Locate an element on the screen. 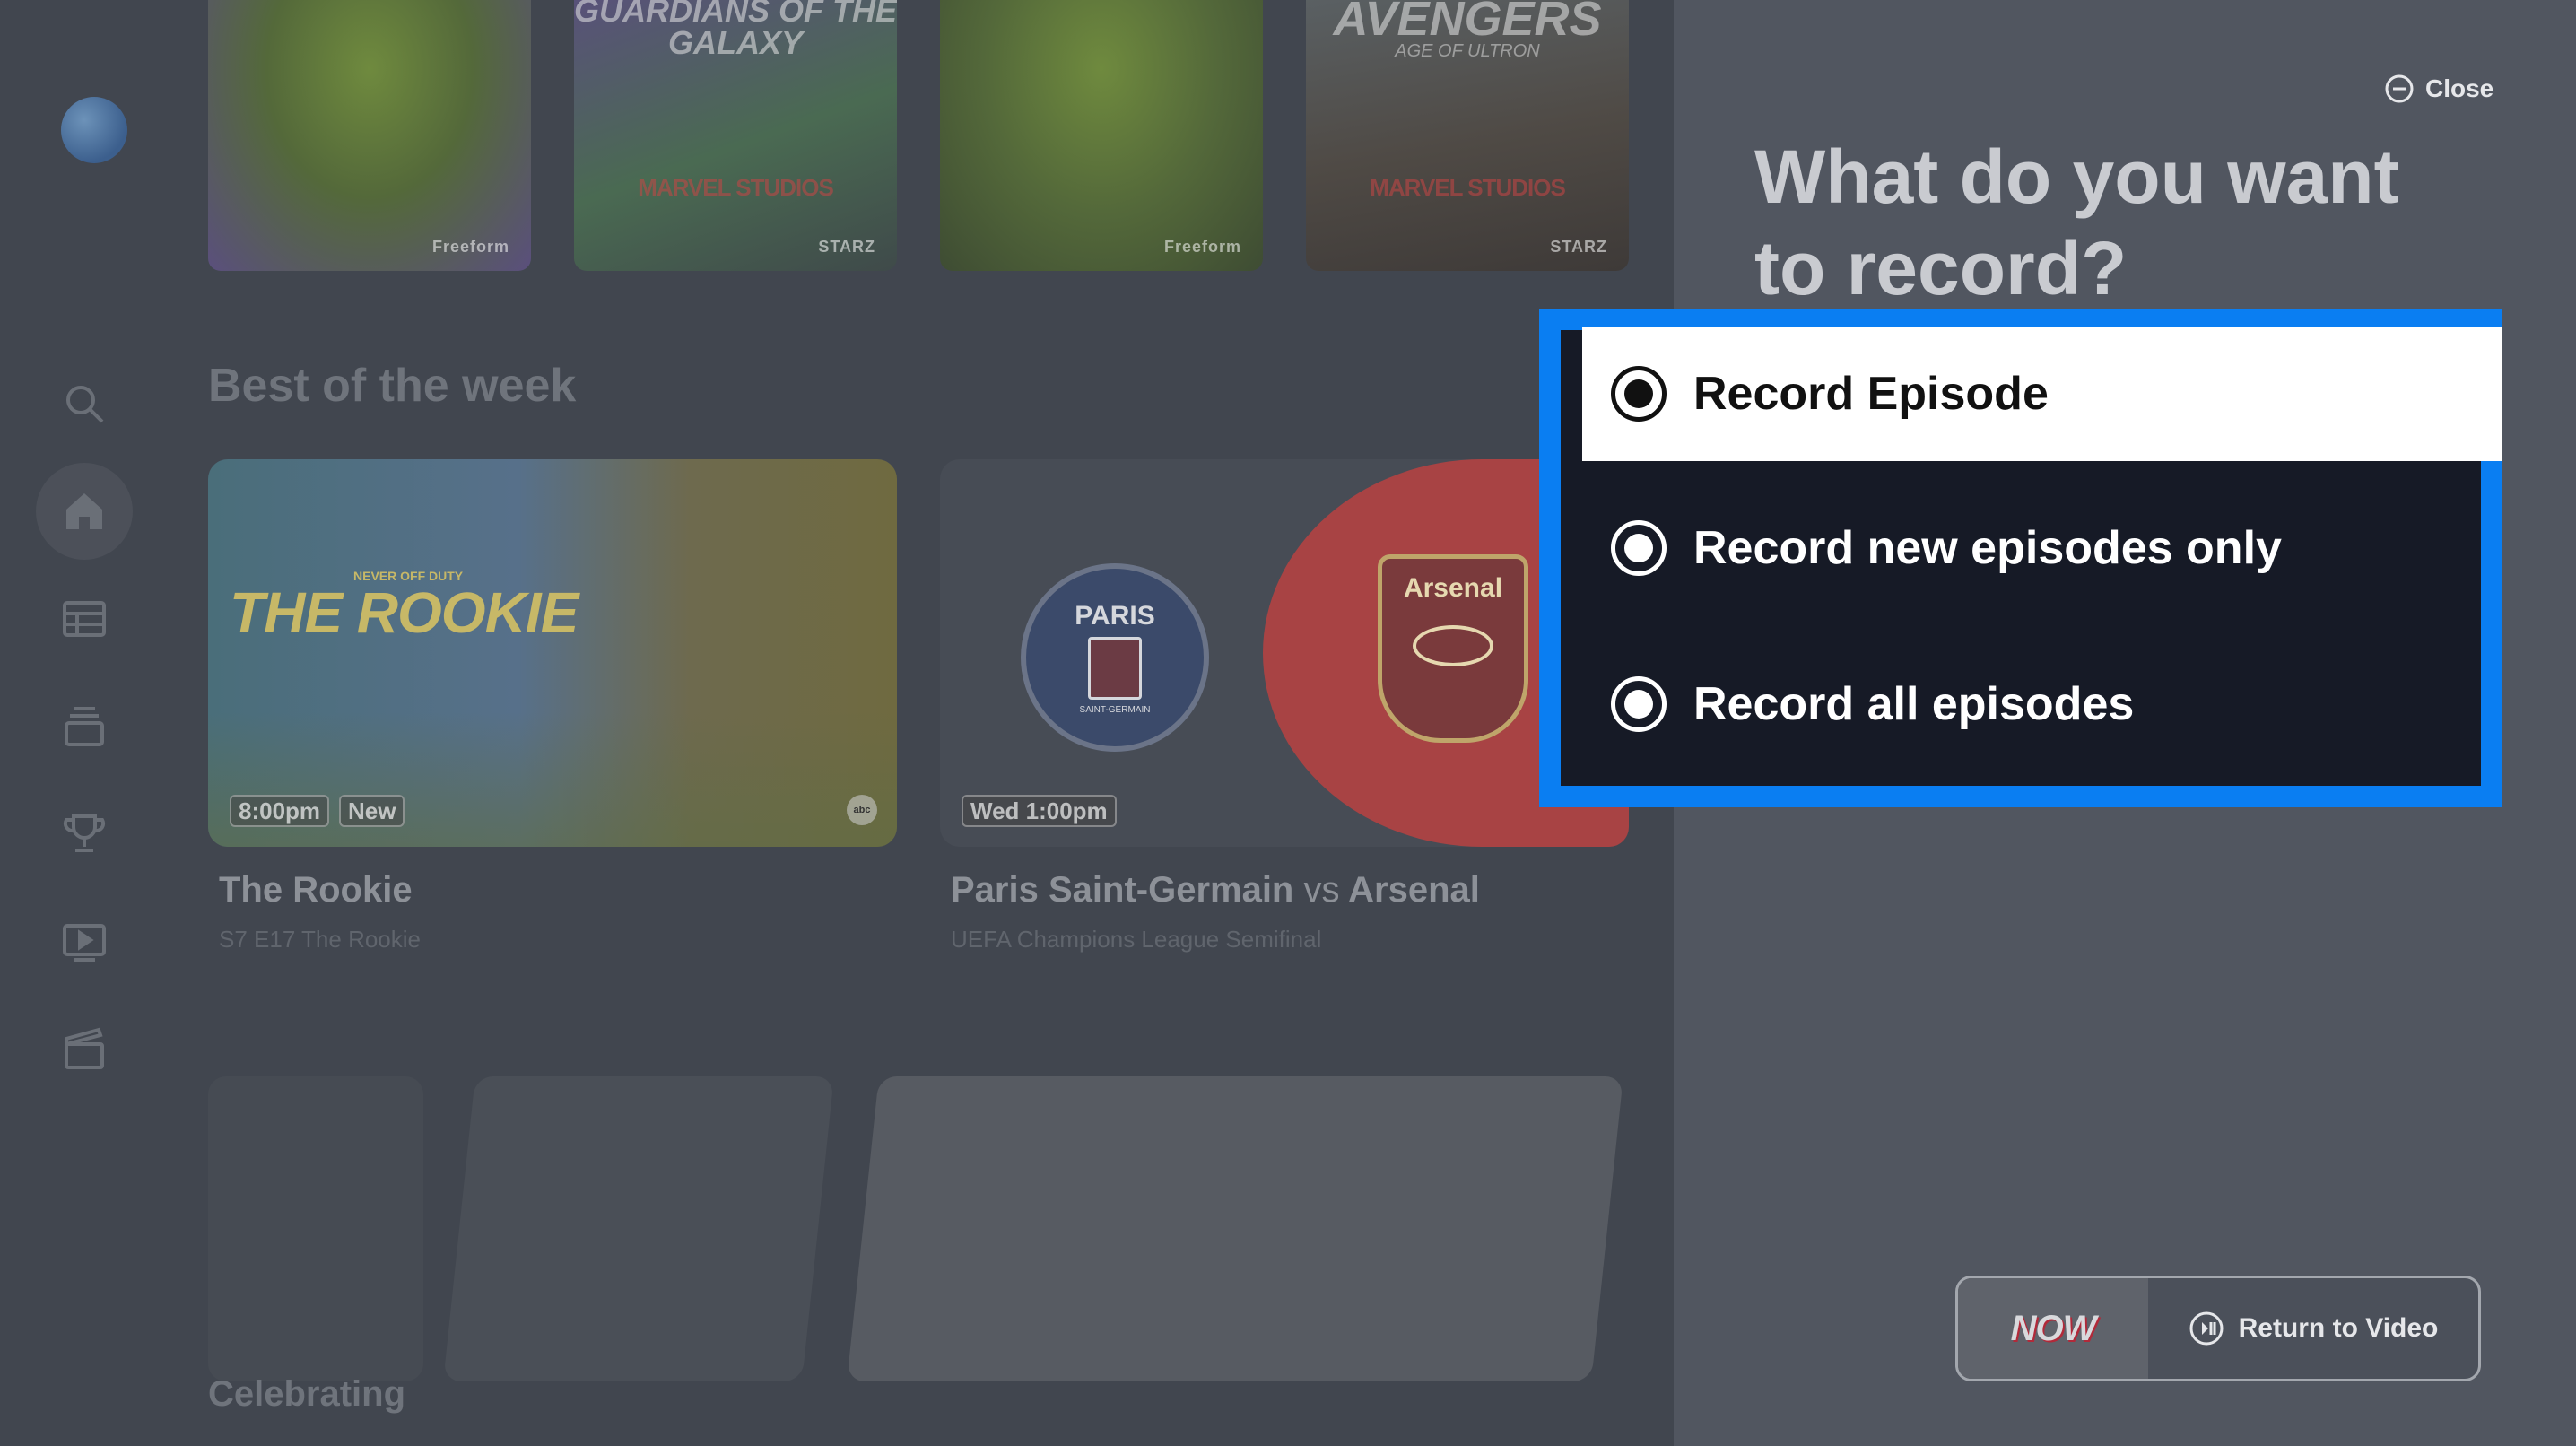 This screenshot has width=2576, height=1446. sidebar-item-guide is located at coordinates (84, 619).